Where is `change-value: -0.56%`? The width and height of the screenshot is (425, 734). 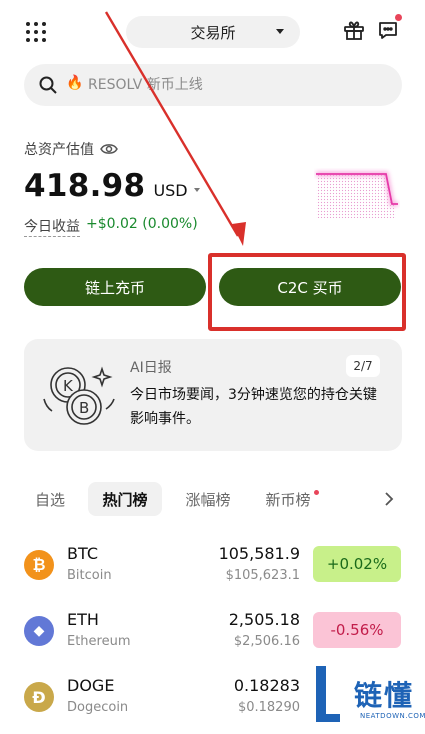
change-value: -0.56% is located at coordinates (357, 630).